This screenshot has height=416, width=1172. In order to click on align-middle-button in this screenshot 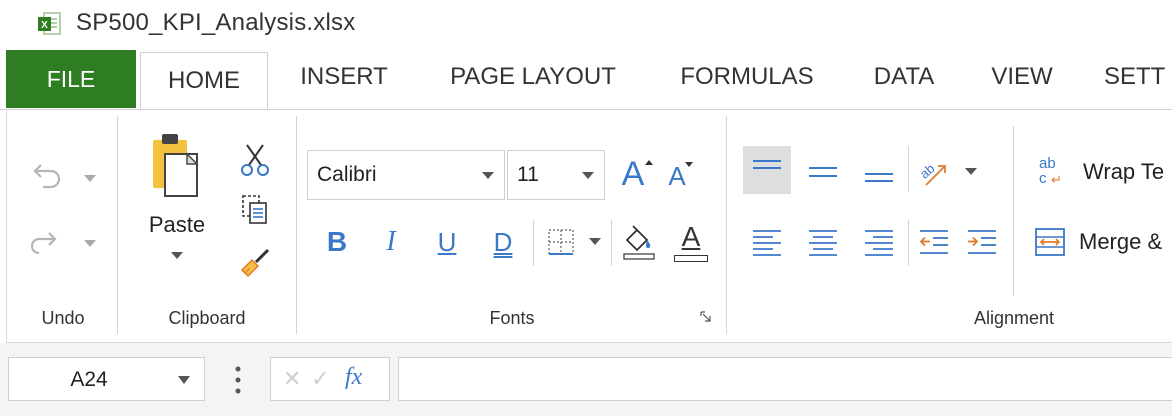, I will do `click(823, 172)`.